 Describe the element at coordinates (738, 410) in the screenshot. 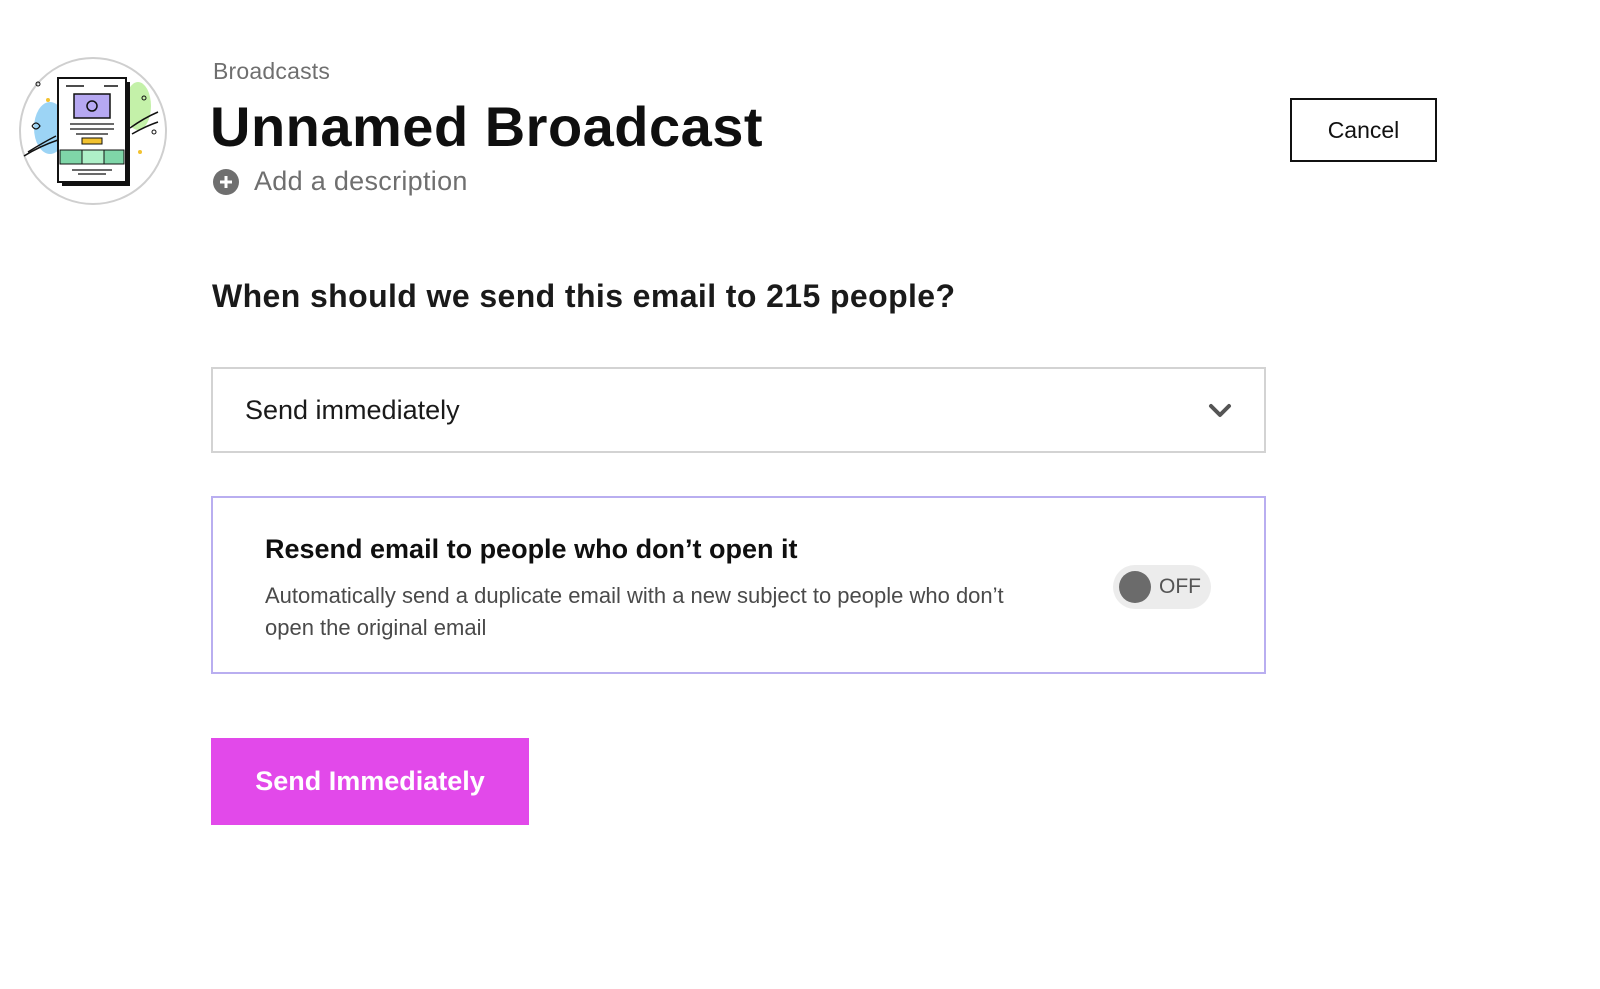

I see `schedule-select: Send immediately` at that location.